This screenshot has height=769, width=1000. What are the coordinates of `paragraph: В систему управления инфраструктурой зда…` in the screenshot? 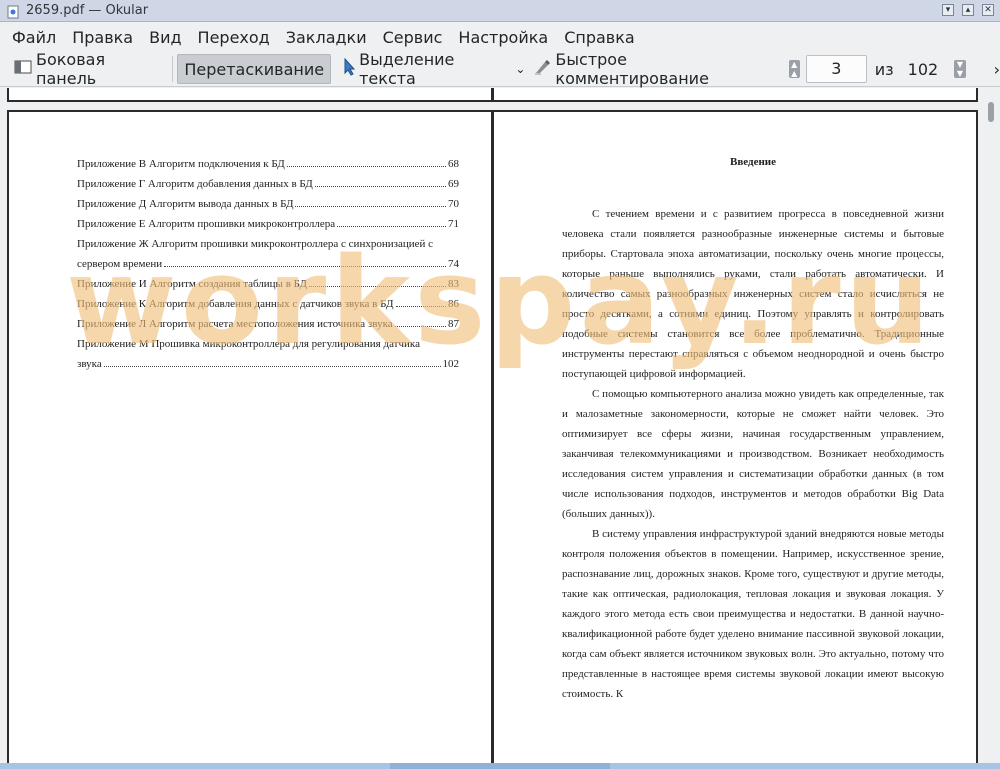 It's located at (753, 614).